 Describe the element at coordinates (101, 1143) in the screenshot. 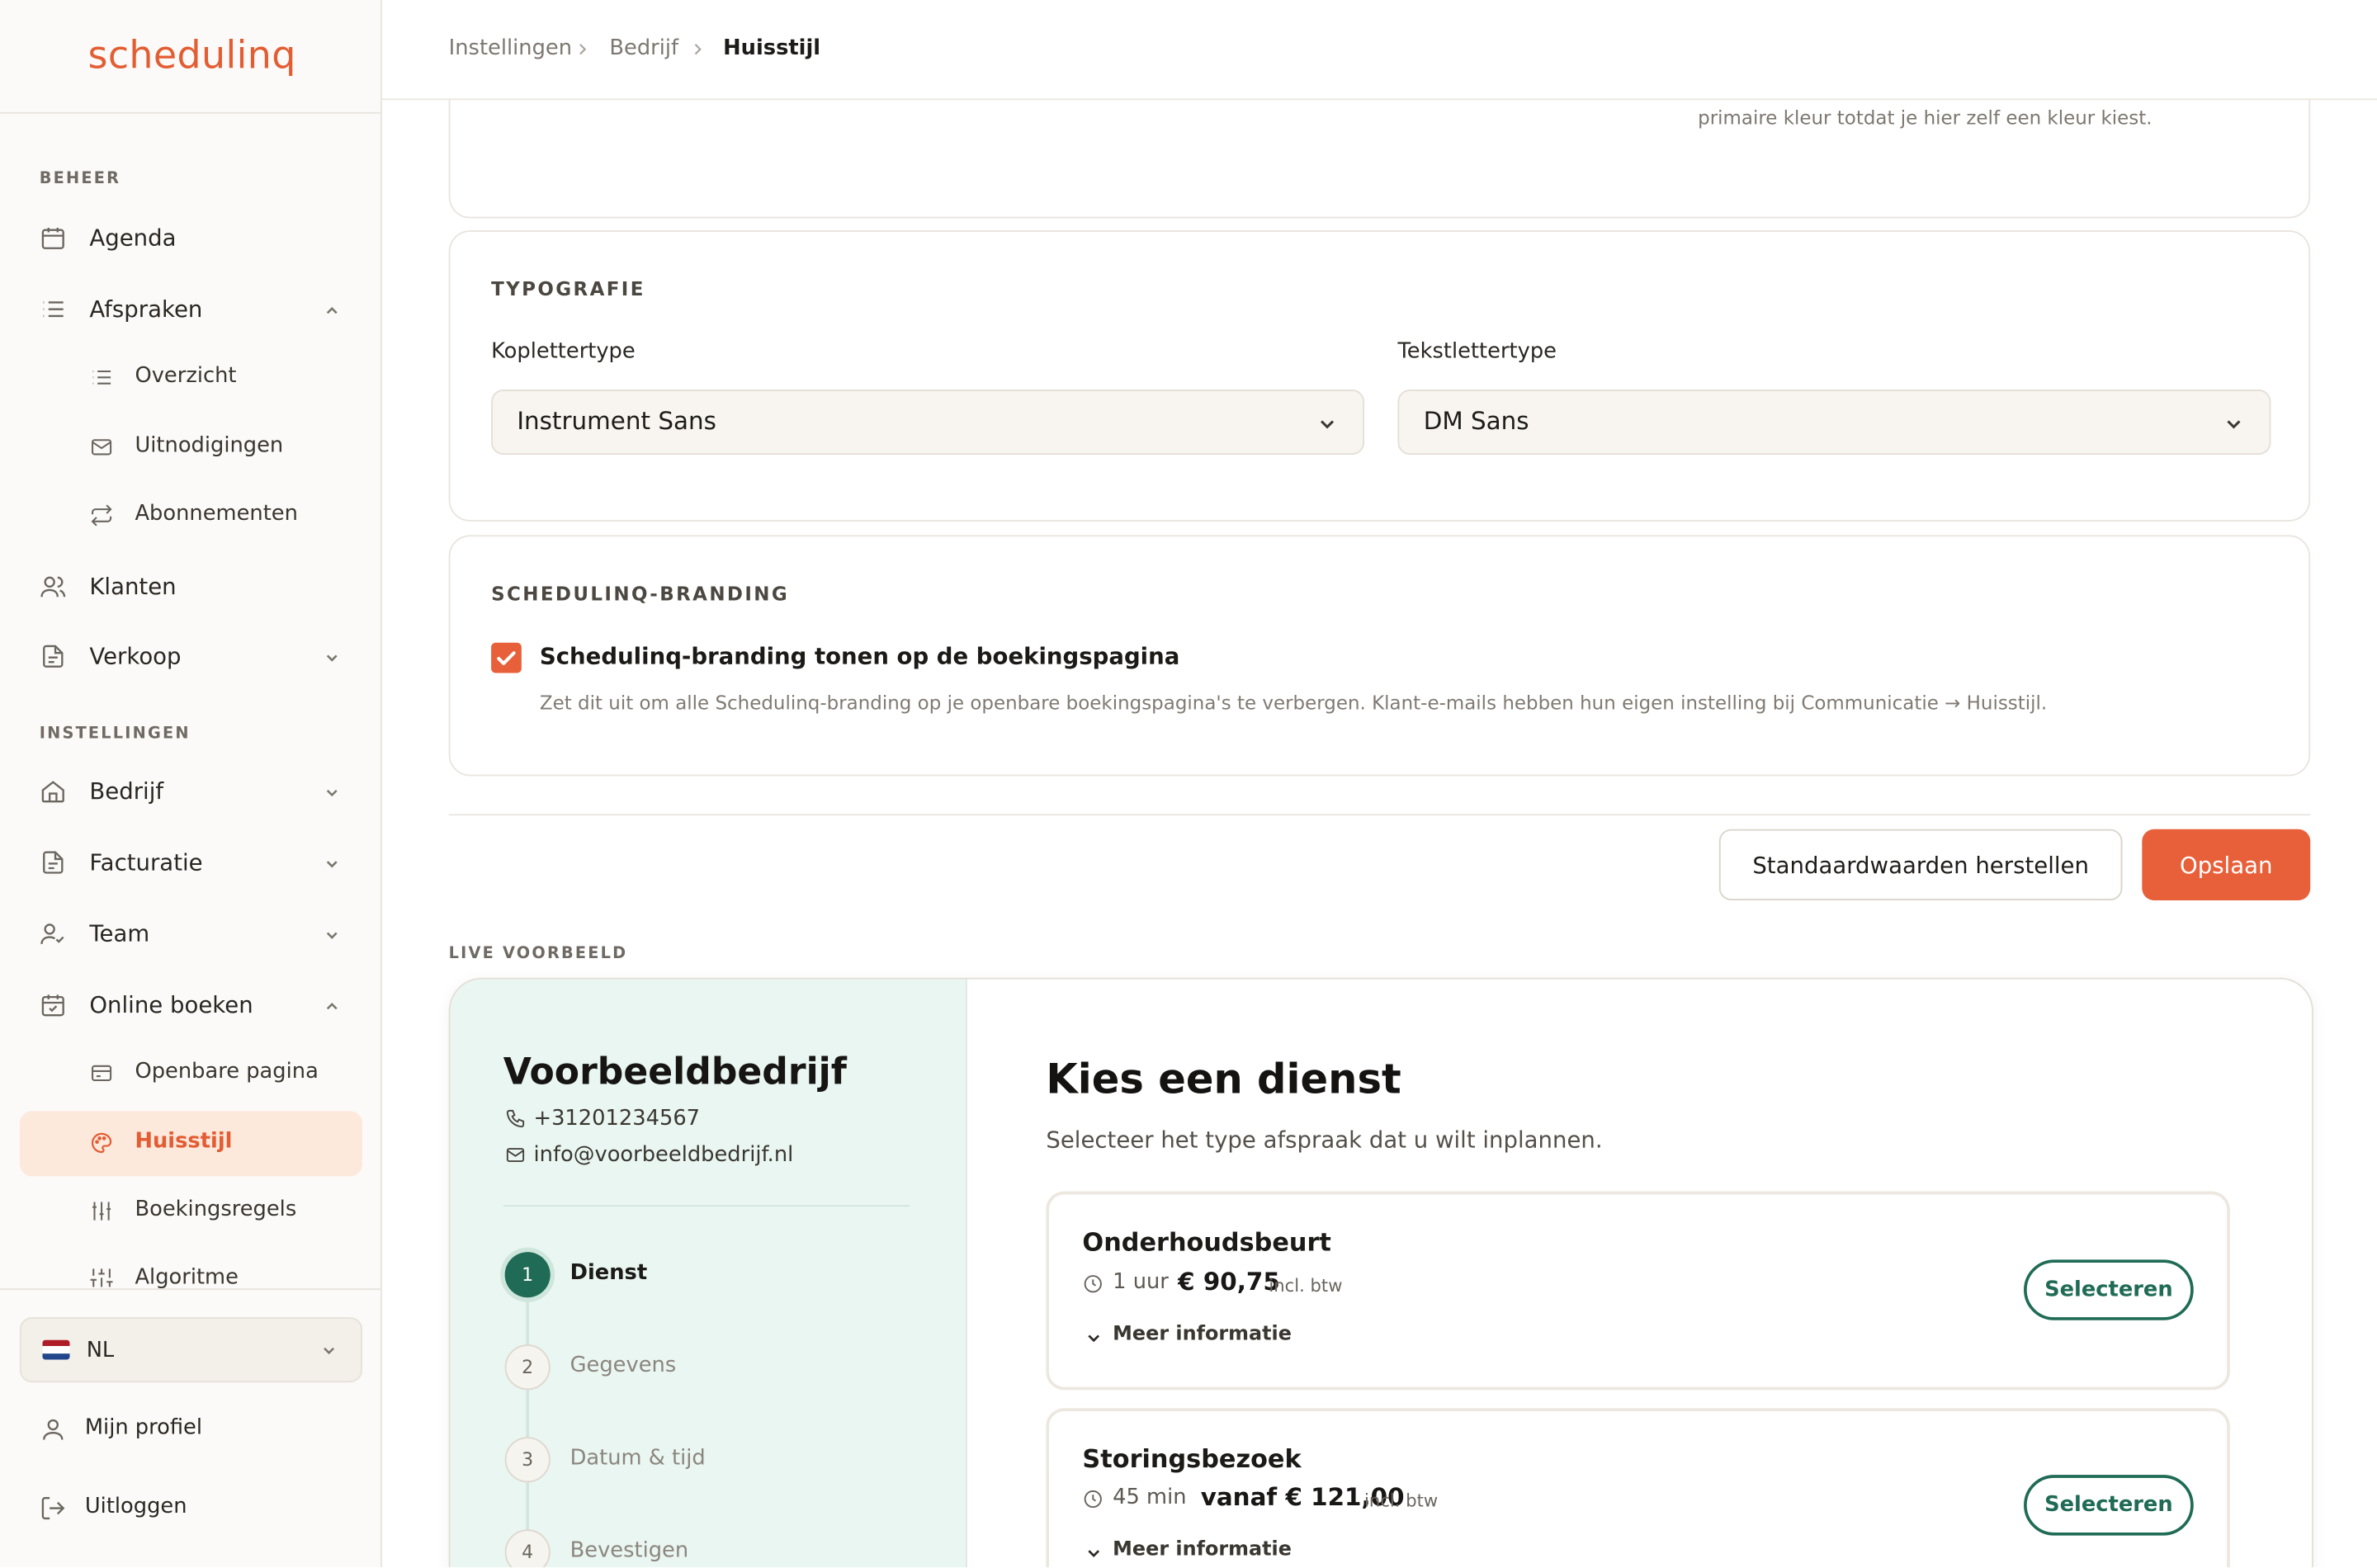

I see `palette-icon` at that location.